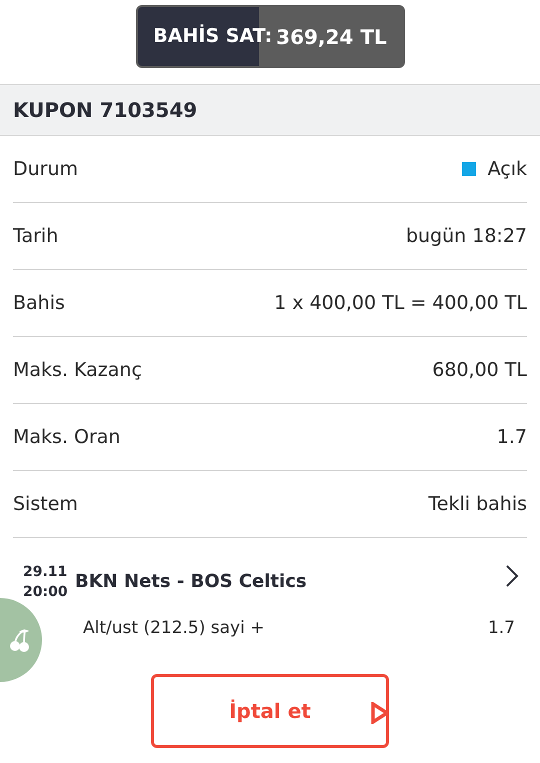  I want to click on cherry-icon, so click(20, 640).